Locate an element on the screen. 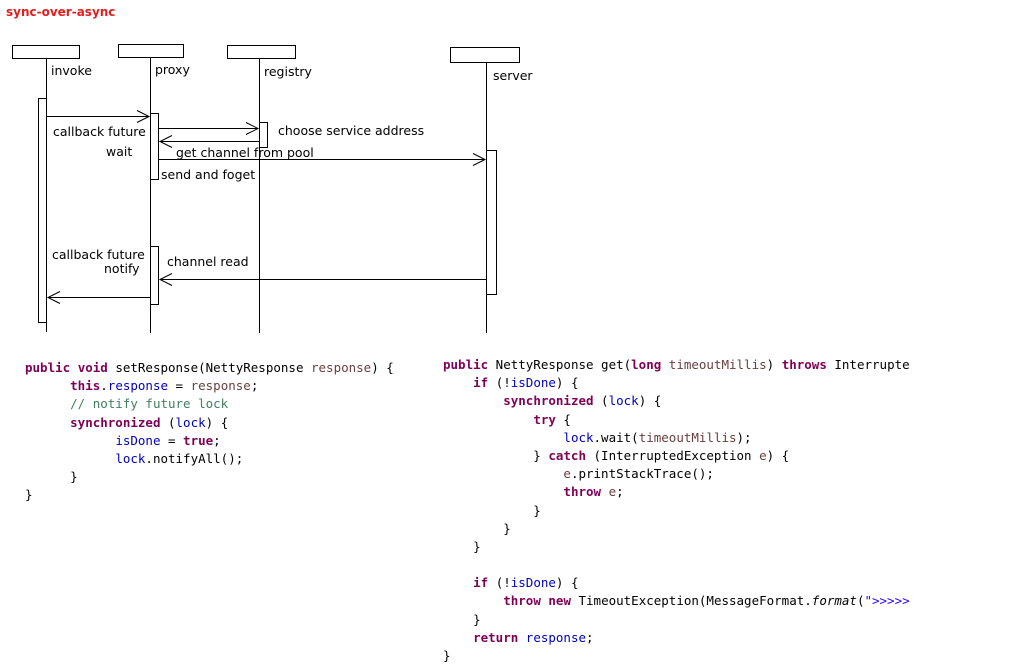  code-line: lock.notifyAll(); is located at coordinates (235, 459).